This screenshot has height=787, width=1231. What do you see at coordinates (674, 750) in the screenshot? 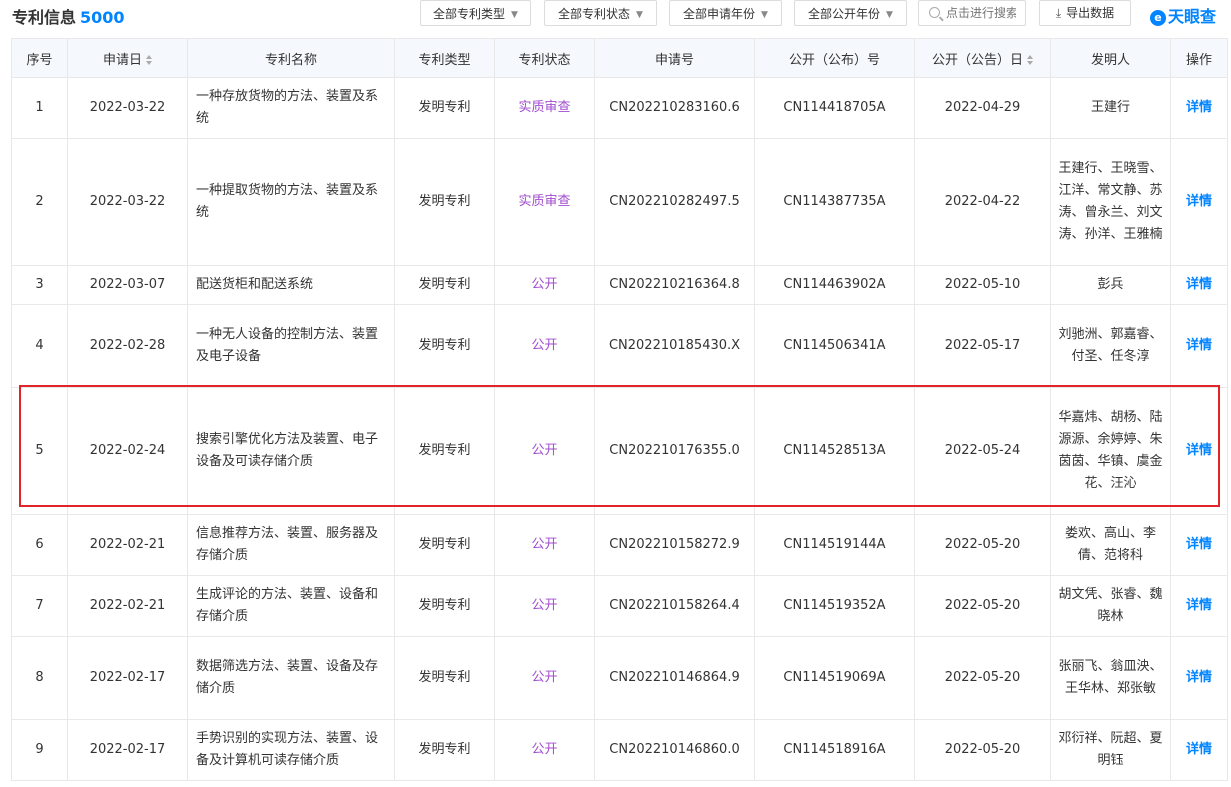
I see `cell-application-number: CN202210146860.0` at bounding box center [674, 750].